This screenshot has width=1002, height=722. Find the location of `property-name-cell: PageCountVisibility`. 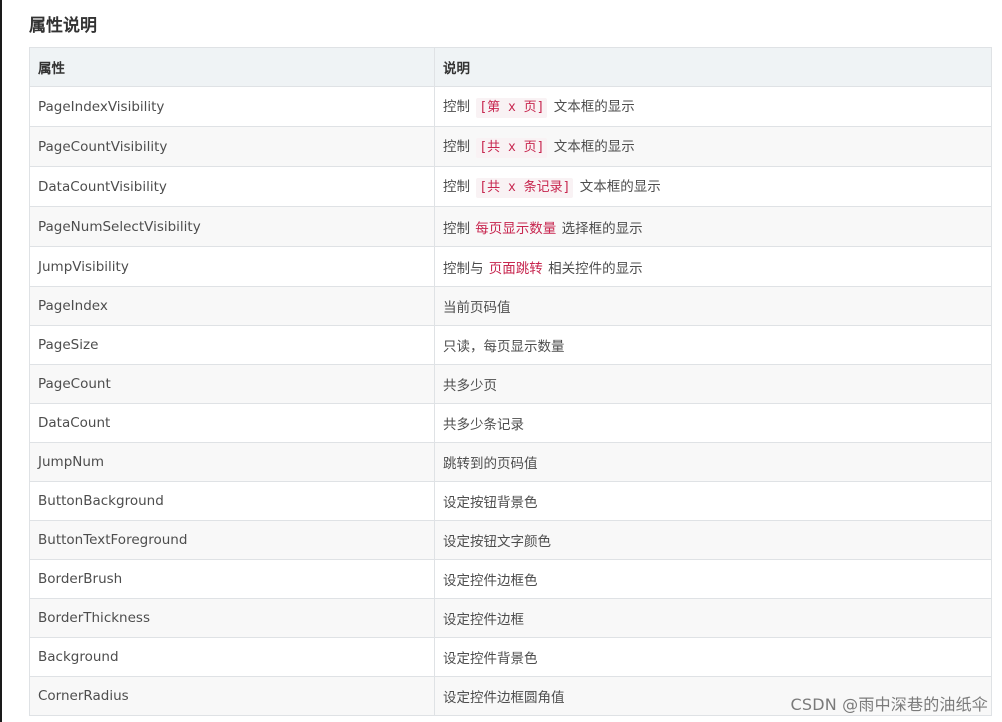

property-name-cell: PageCountVisibility is located at coordinates (232, 146).